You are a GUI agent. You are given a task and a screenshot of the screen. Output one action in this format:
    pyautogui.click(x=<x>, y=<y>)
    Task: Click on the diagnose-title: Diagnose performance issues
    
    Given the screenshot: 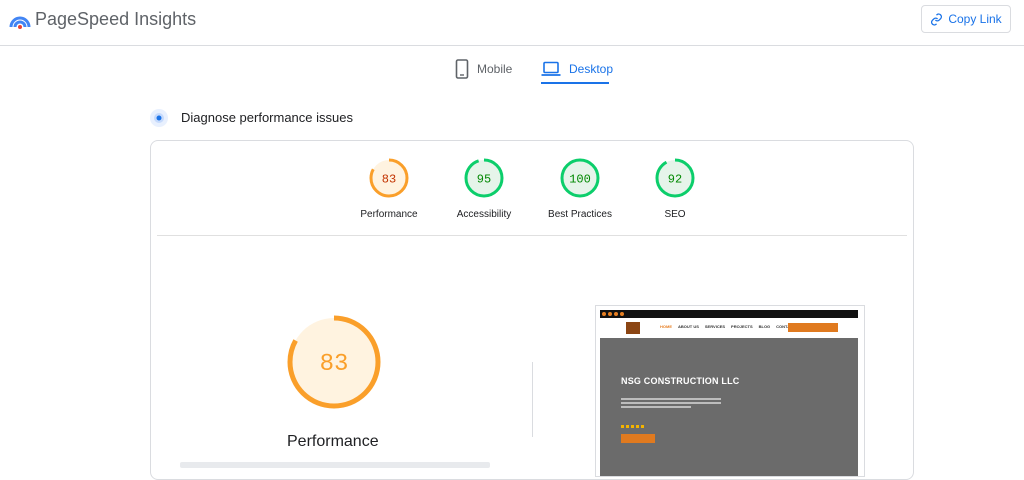 What is the action you would take?
    pyautogui.click(x=267, y=117)
    